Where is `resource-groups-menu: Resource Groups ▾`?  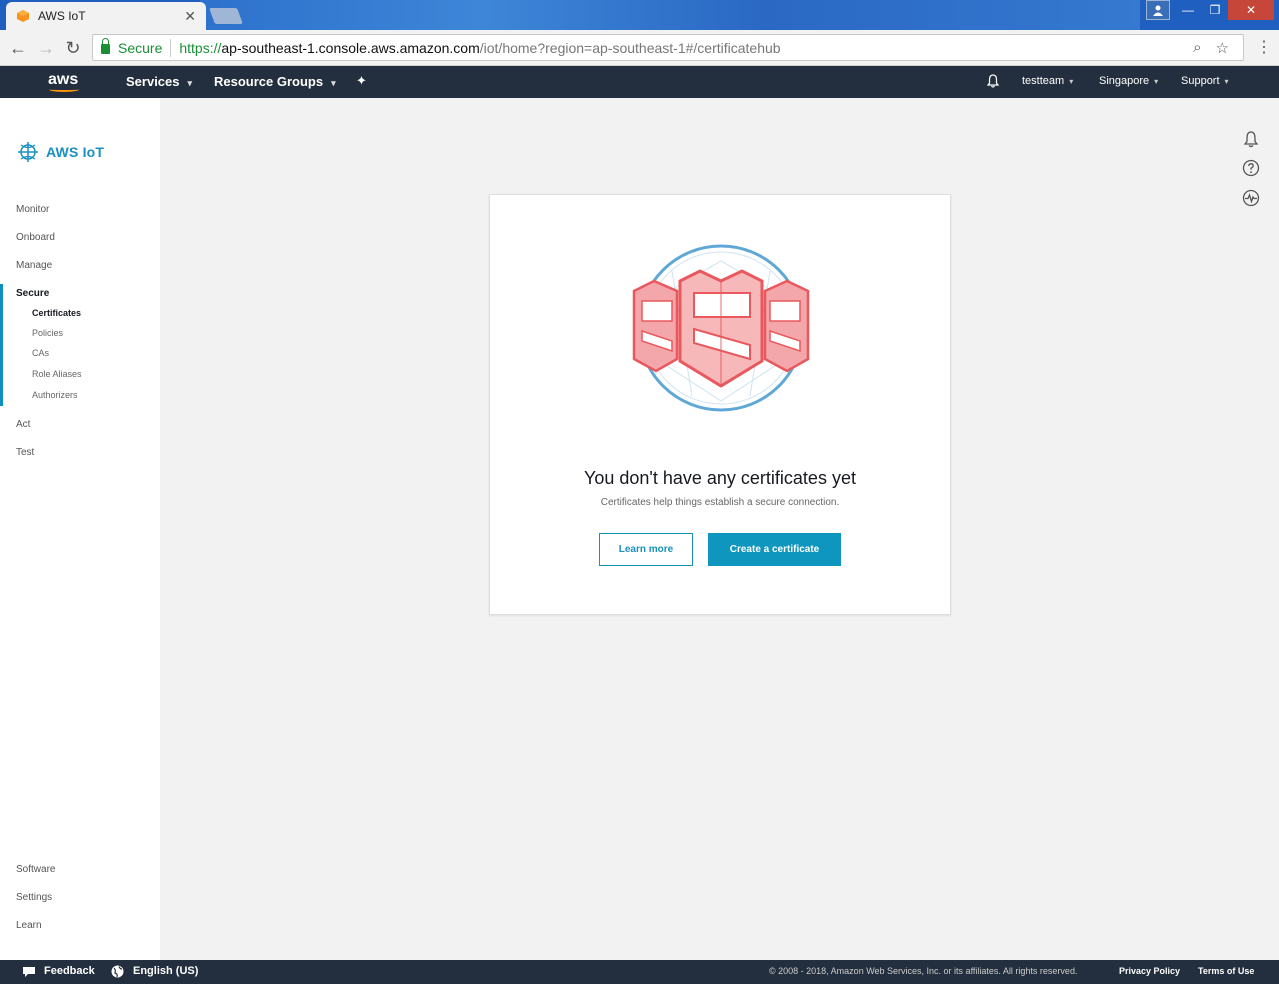
resource-groups-menu: Resource Groups ▾ is located at coordinates (275, 81).